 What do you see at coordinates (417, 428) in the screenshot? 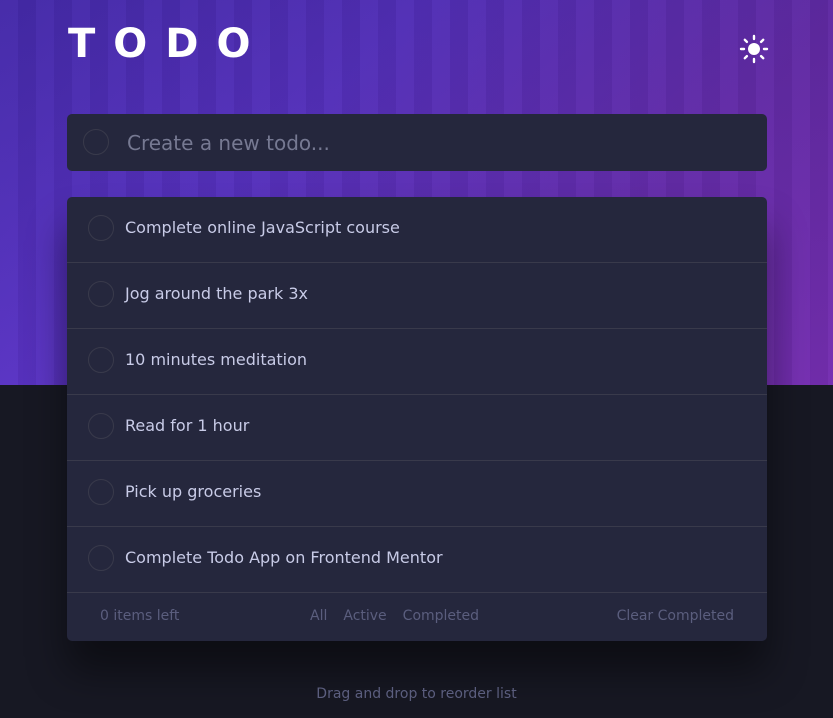
I see `todo-item: Read for 1 hour` at bounding box center [417, 428].